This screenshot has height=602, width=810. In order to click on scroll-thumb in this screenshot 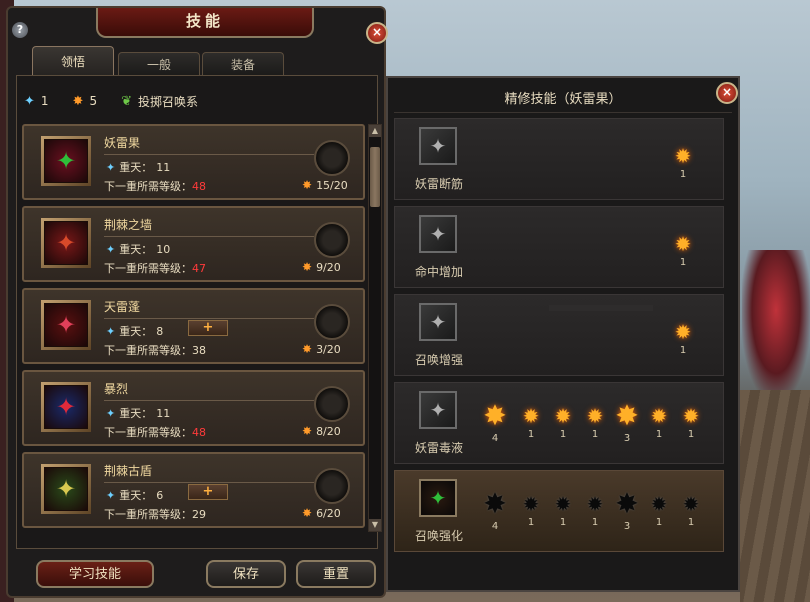, I will do `click(375, 177)`.